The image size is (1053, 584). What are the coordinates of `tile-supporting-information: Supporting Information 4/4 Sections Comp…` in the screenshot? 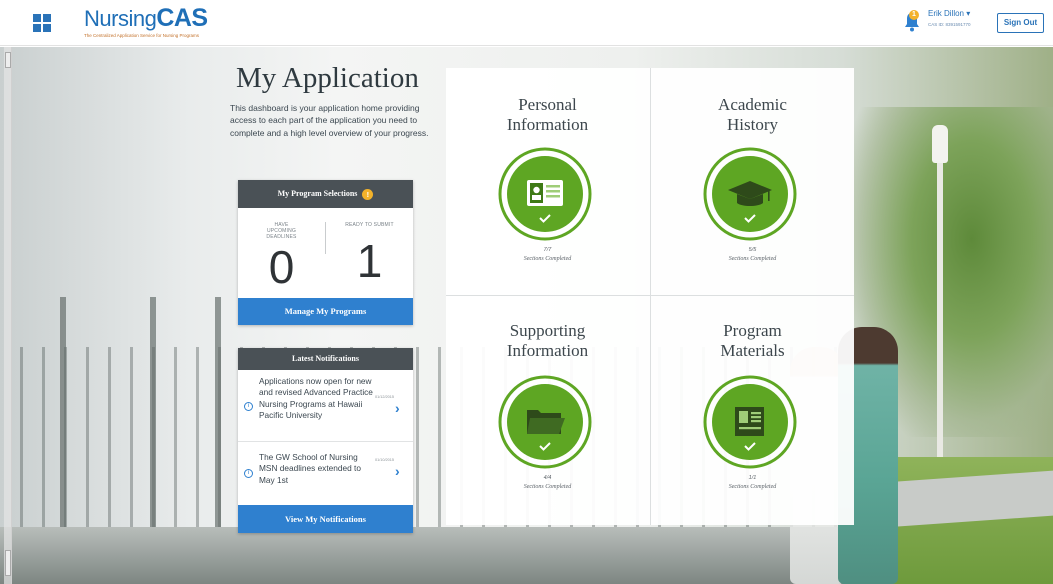 It's located at (547, 409).